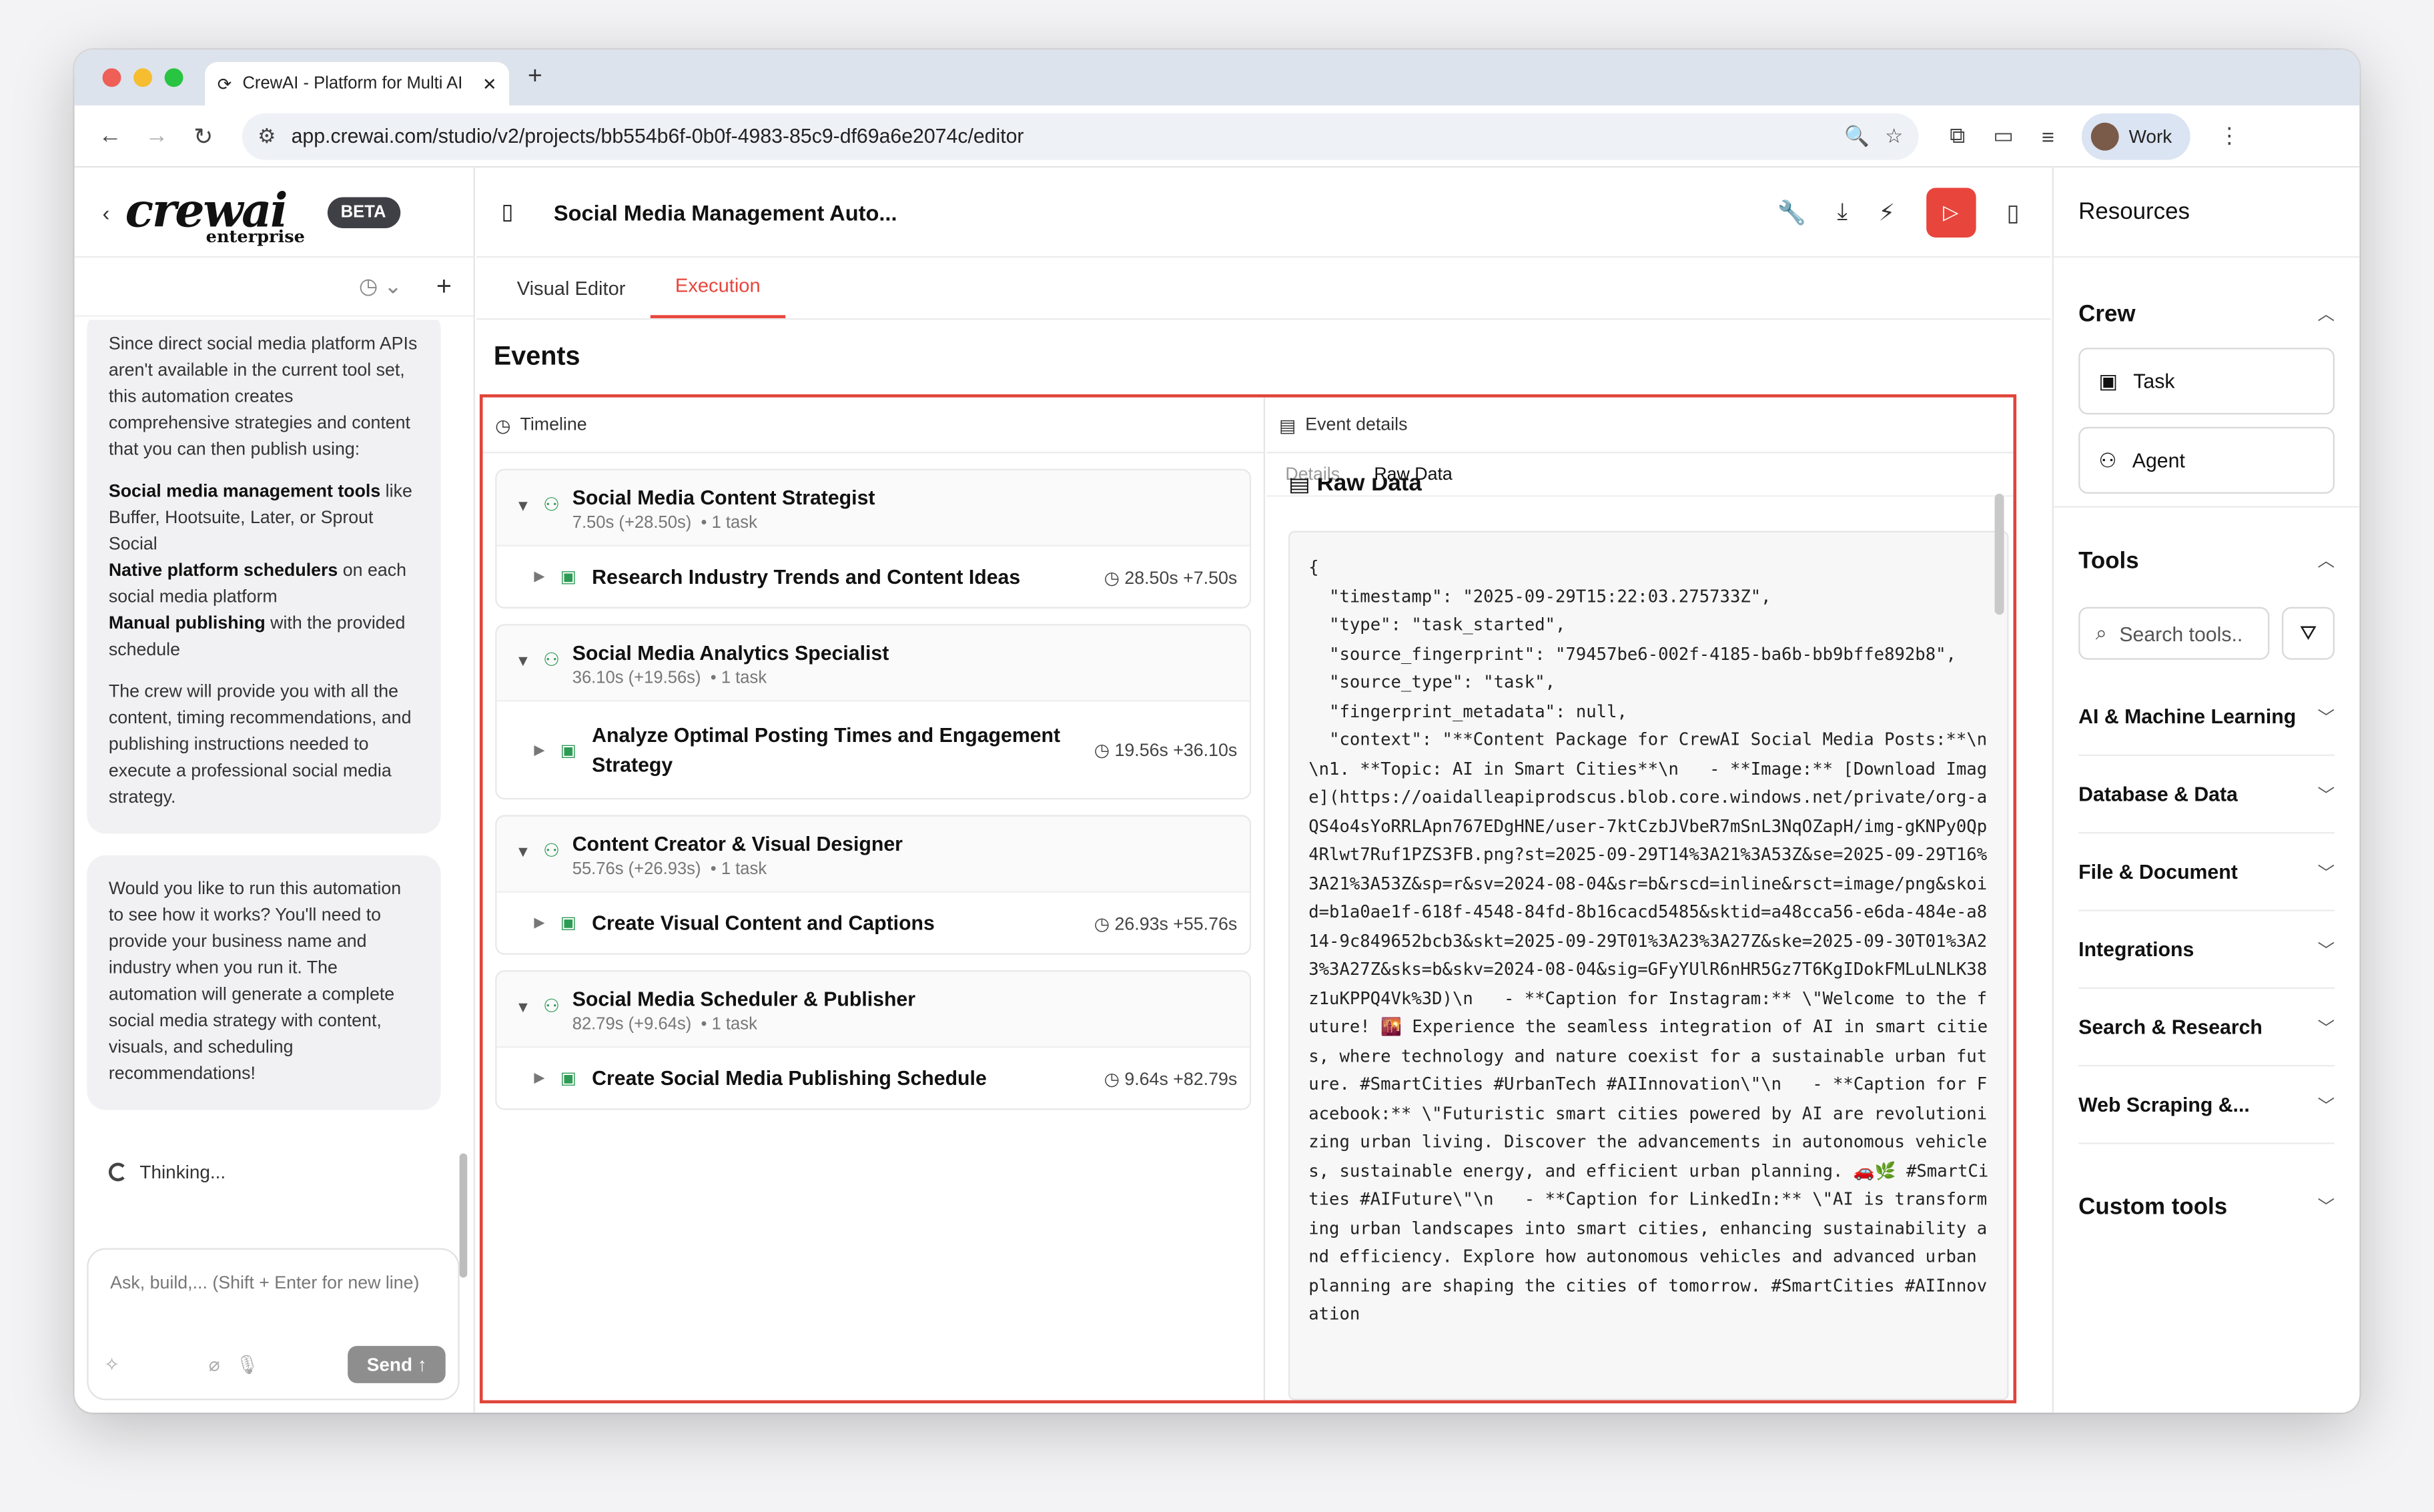 Image resolution: width=2434 pixels, height=1512 pixels. I want to click on new-chat-icon: +, so click(444, 286).